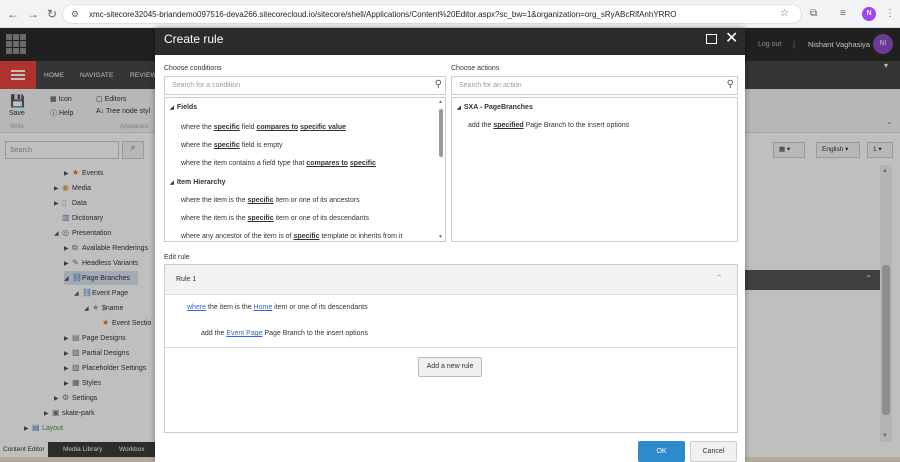 This screenshot has height=462, width=900. I want to click on rule-link: where, so click(196, 307).